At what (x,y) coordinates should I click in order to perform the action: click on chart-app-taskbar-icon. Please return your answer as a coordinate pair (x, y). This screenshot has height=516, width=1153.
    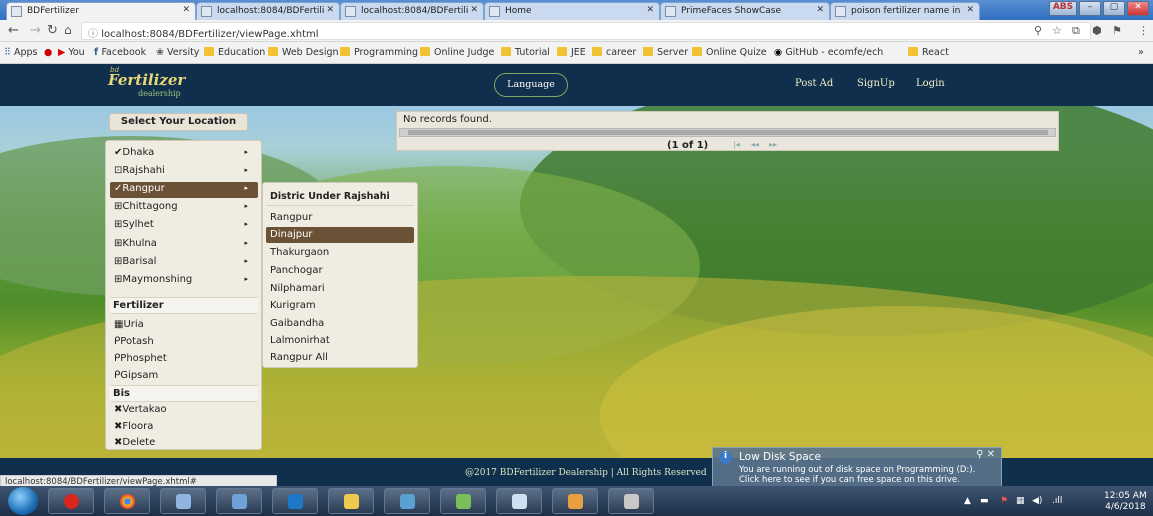
    Looking at the image, I should click on (463, 501).